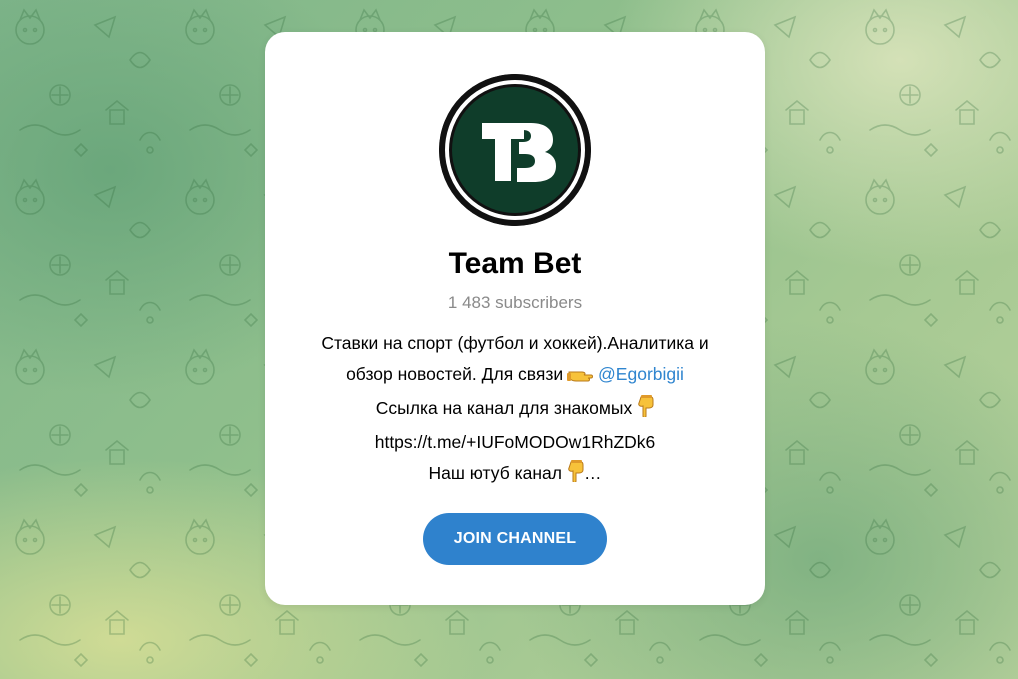 Image resolution: width=1018 pixels, height=679 pixels. Describe the element at coordinates (495, 473) in the screenshot. I see `description-line-5-text: Наш ютуб канал` at that location.